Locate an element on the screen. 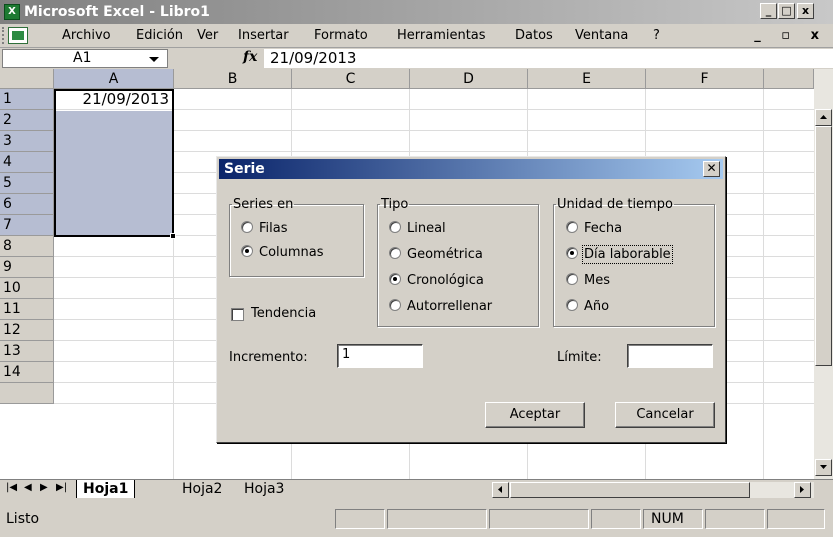  column-header-b: B is located at coordinates (233, 79).